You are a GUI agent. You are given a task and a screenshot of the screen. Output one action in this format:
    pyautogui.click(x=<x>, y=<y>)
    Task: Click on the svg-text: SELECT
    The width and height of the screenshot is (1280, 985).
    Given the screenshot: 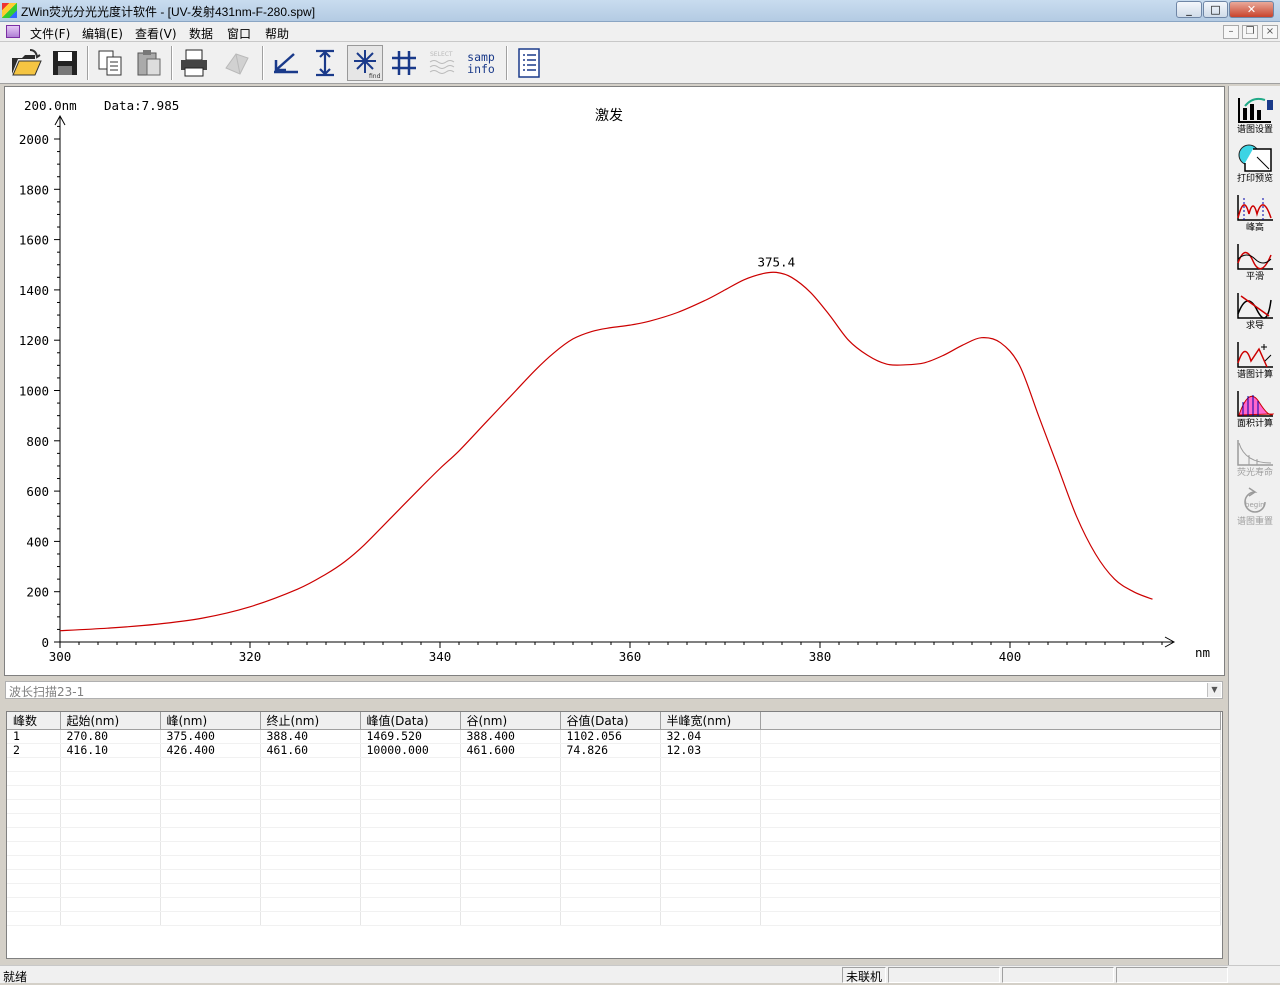 What is the action you would take?
    pyautogui.click(x=441, y=54)
    